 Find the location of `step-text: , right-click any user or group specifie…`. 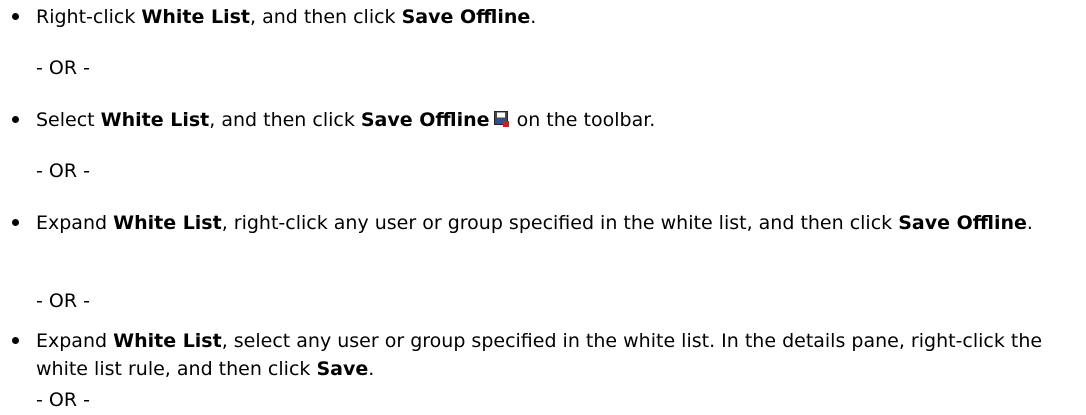

step-text: , right-click any user or group specifie… is located at coordinates (560, 223).